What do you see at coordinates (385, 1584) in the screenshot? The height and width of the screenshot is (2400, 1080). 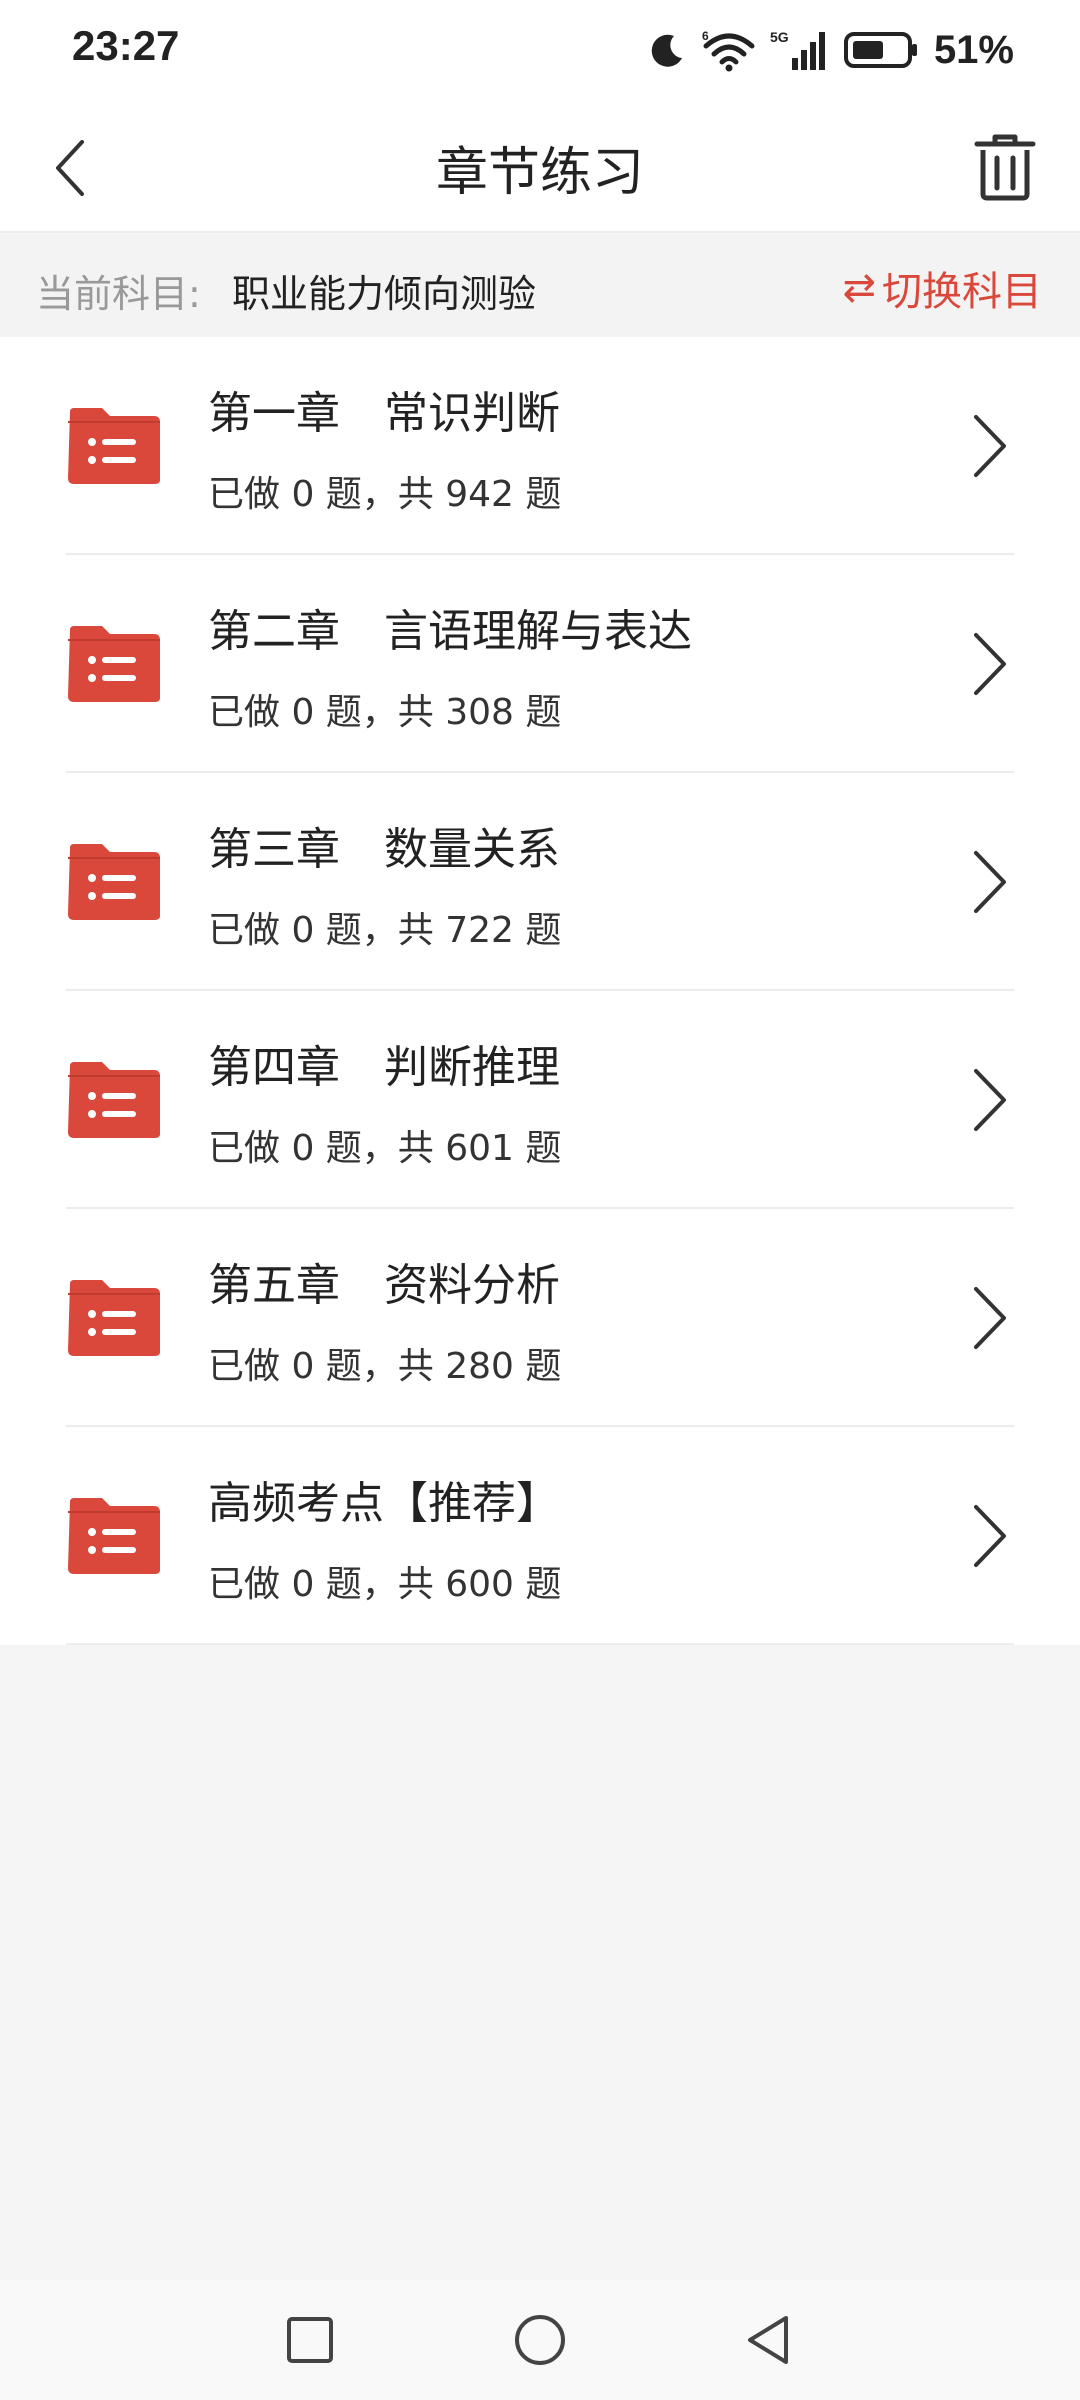 I see `chapter-progress: 已做 0 题，共 600 题` at bounding box center [385, 1584].